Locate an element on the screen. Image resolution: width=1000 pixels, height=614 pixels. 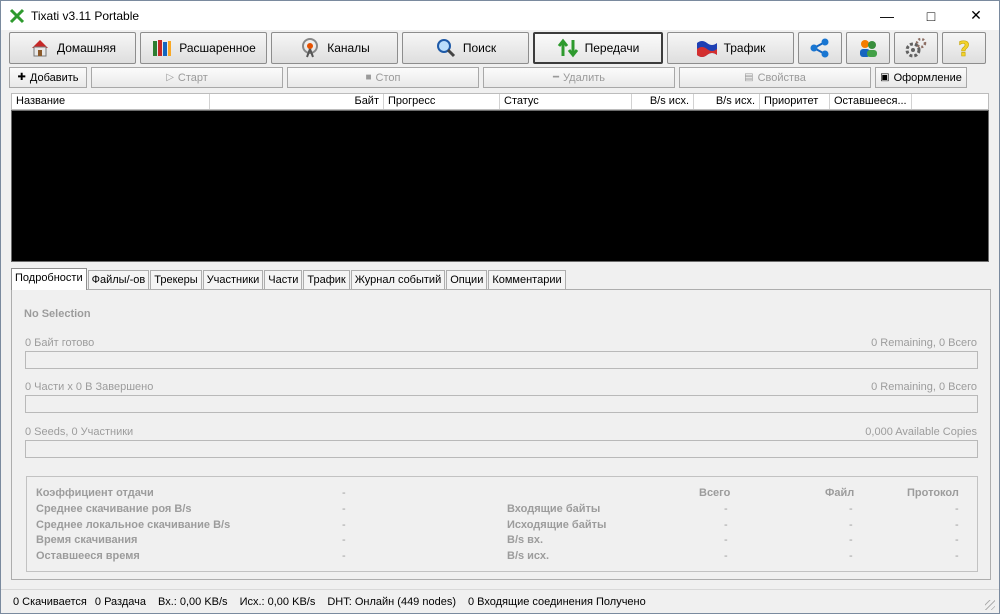
stat-ratio-value: - is located at coordinates (344, 493).